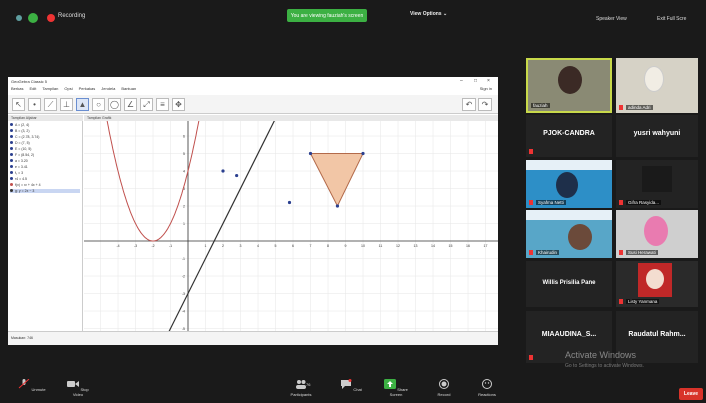 The width and height of the screenshot is (706, 403). Describe the element at coordinates (19, 125) in the screenshot. I see `algebra-item: A = (2, 4)` at that location.